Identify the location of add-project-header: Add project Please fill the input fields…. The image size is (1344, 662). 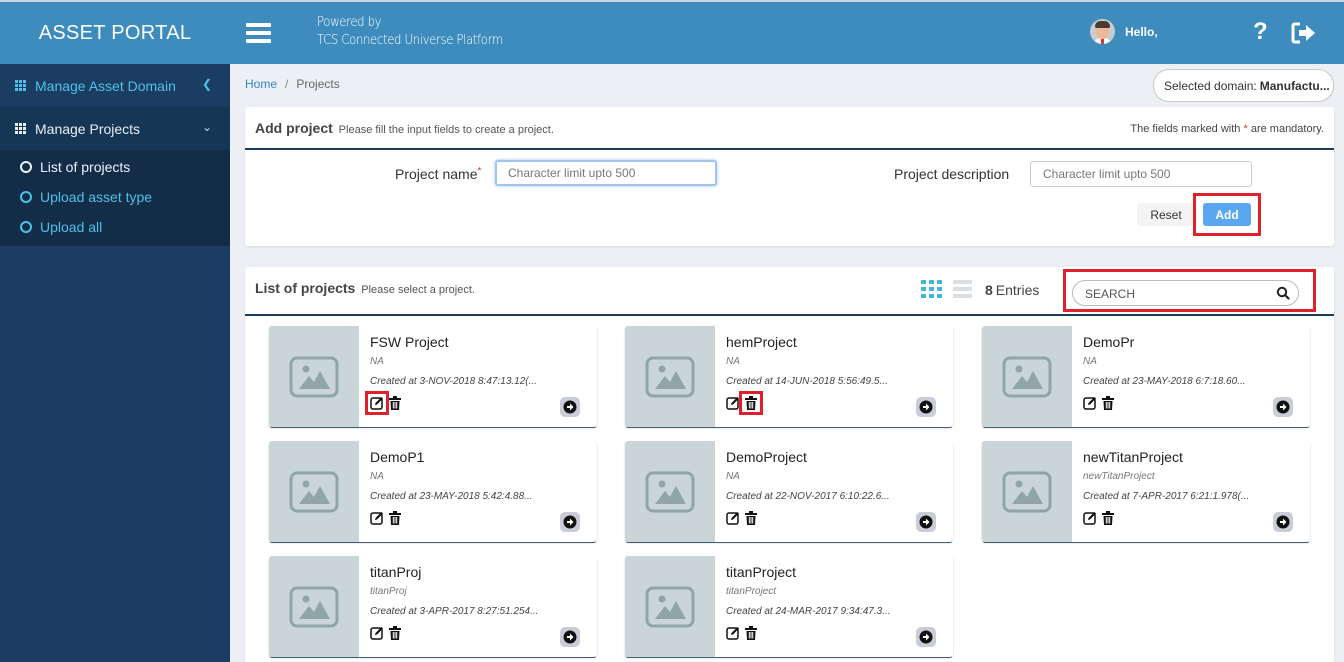
(789, 128).